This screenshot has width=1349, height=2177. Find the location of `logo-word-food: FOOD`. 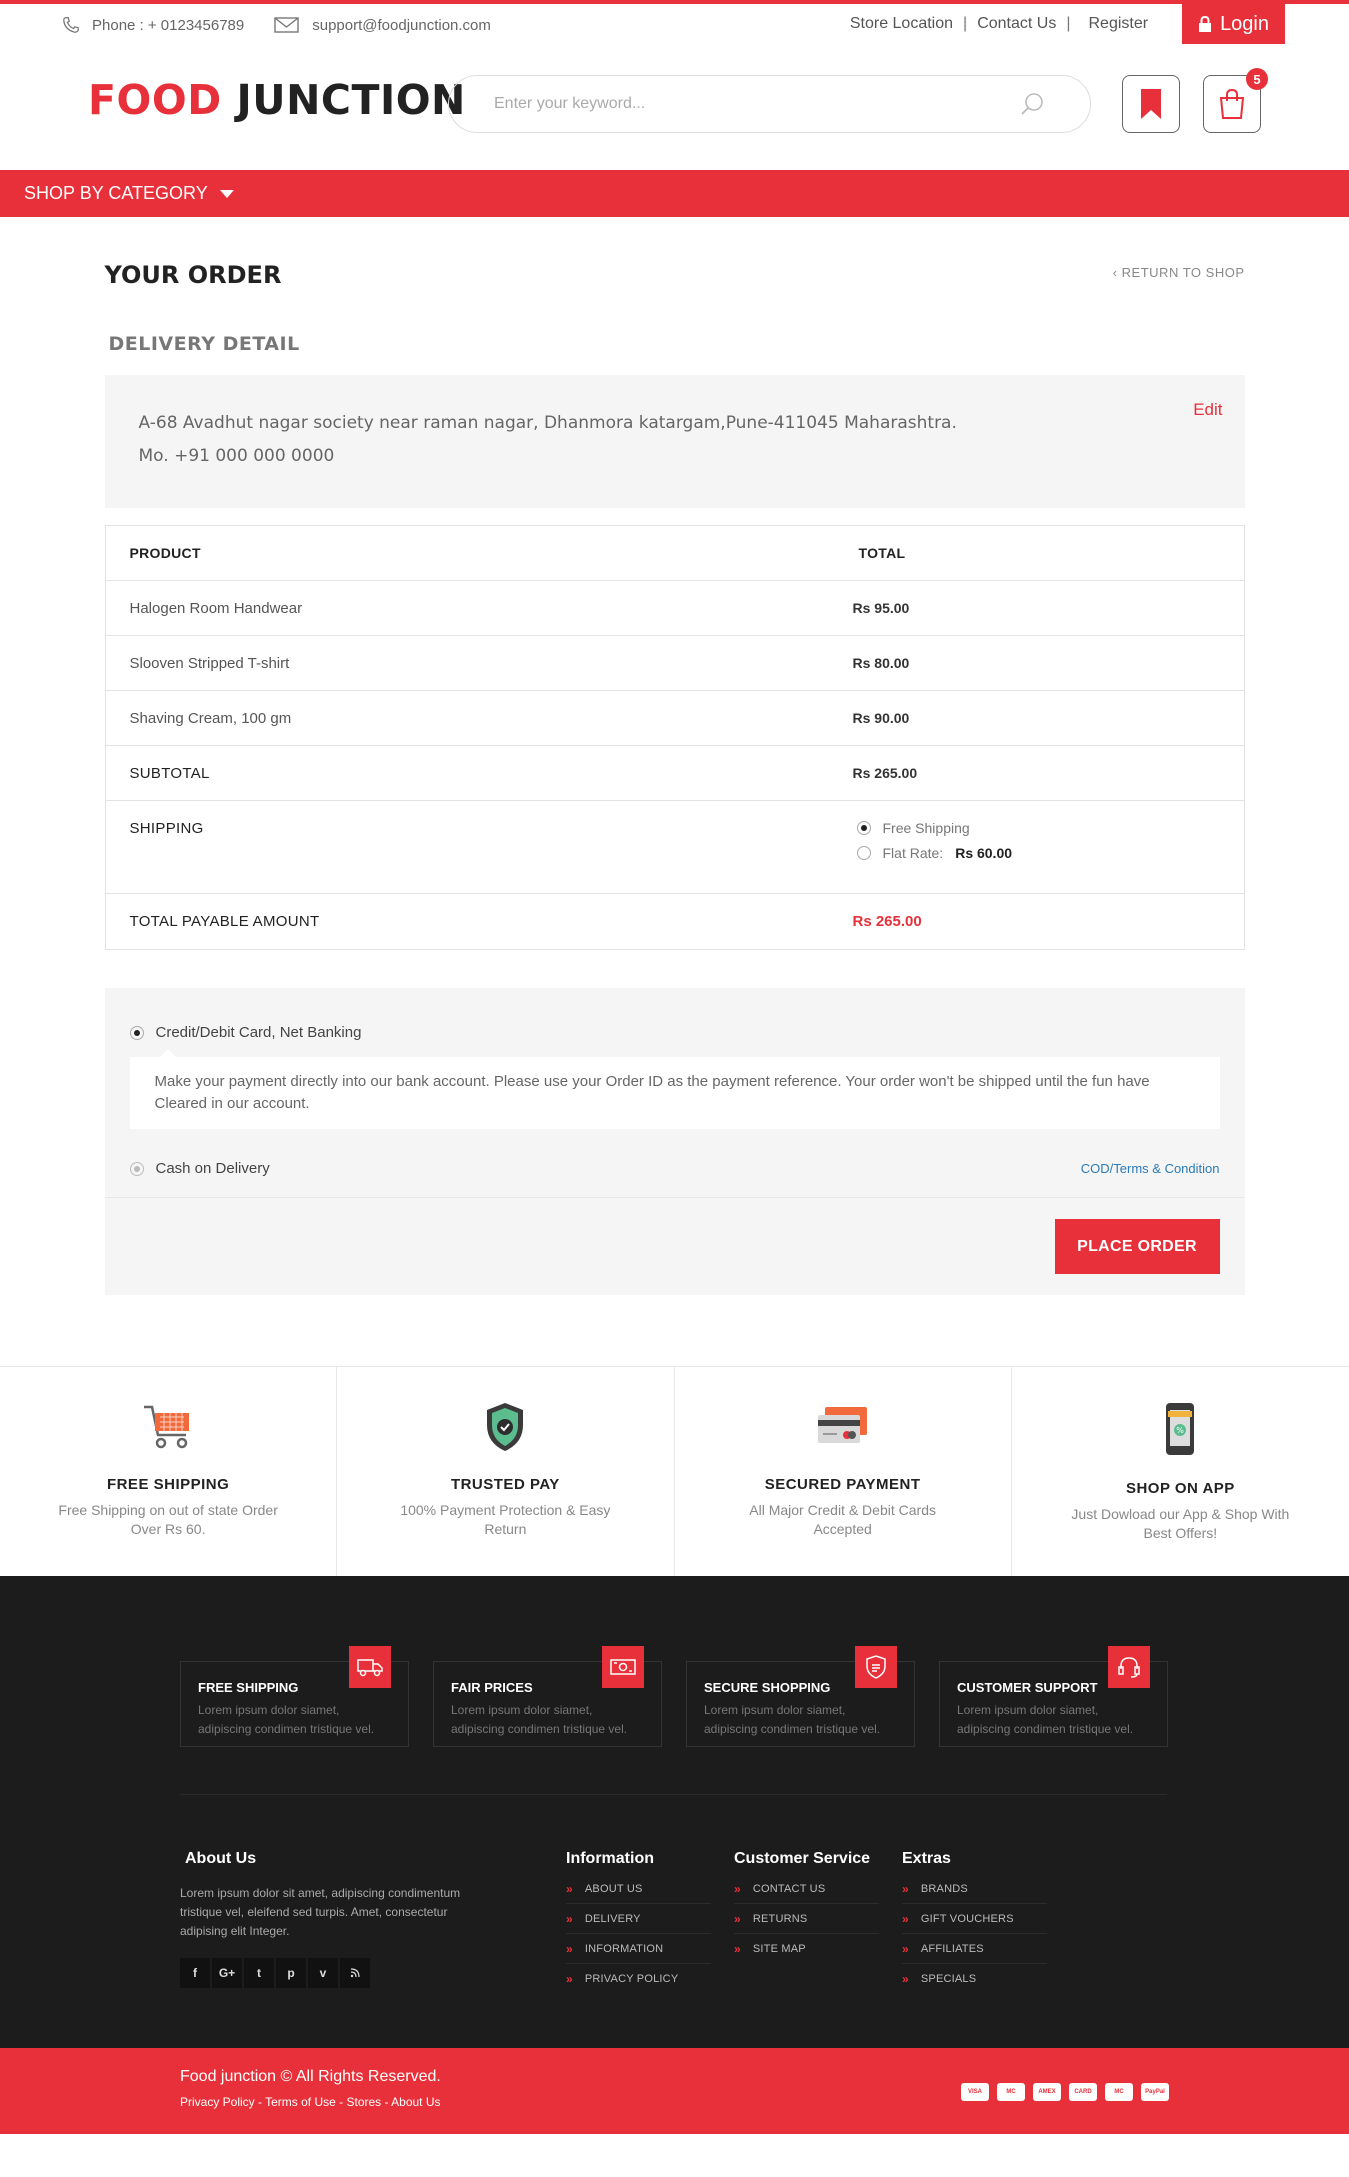

logo-word-food: FOOD is located at coordinates (155, 100).